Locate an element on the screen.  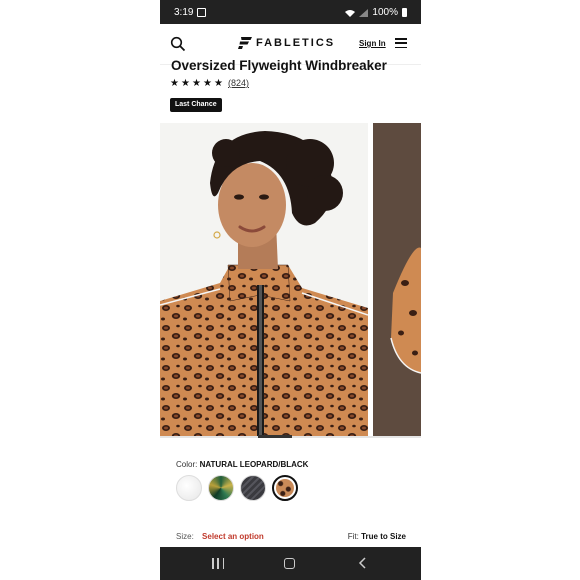
fit-info: Fit: True to Size is located at coordinates (377, 536).